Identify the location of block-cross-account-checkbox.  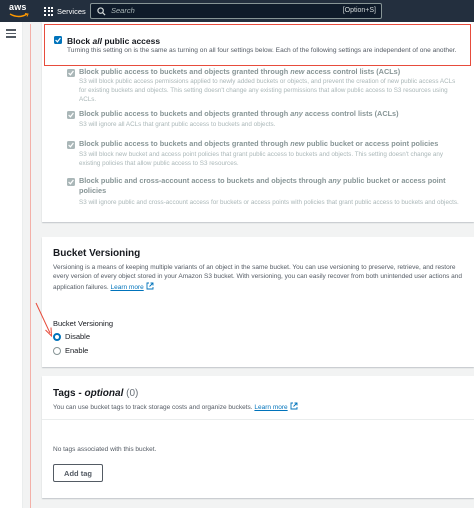
(71, 182).